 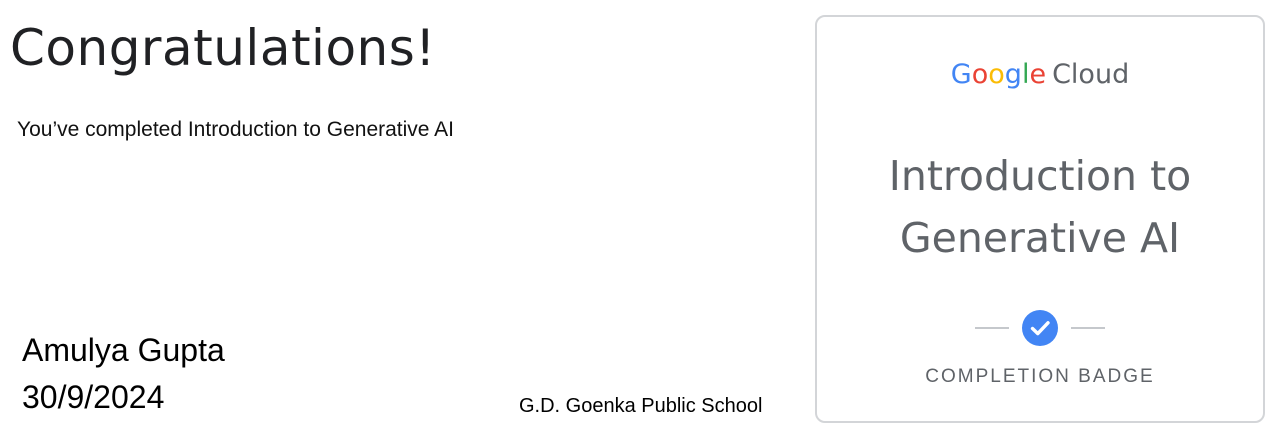 I want to click on badge-check-row, so click(x=1040, y=328).